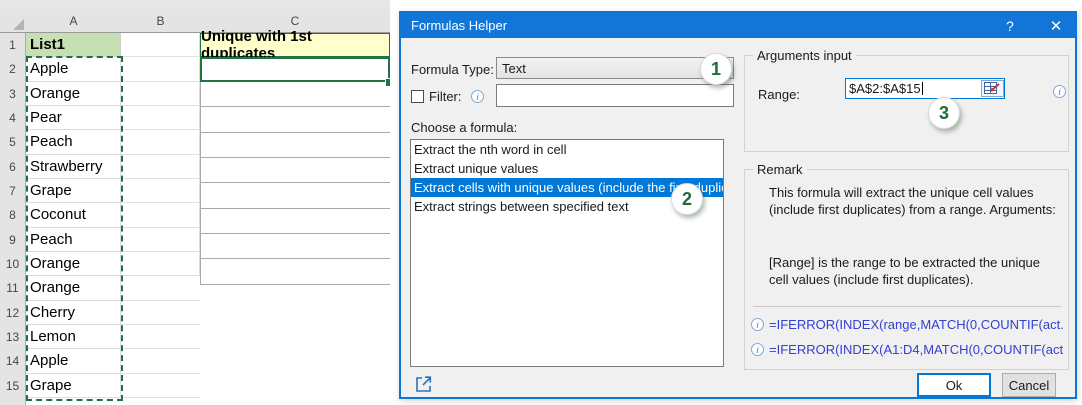 The image size is (1082, 405). Describe the element at coordinates (780, 169) in the screenshot. I see `remark-title: Remark` at that location.